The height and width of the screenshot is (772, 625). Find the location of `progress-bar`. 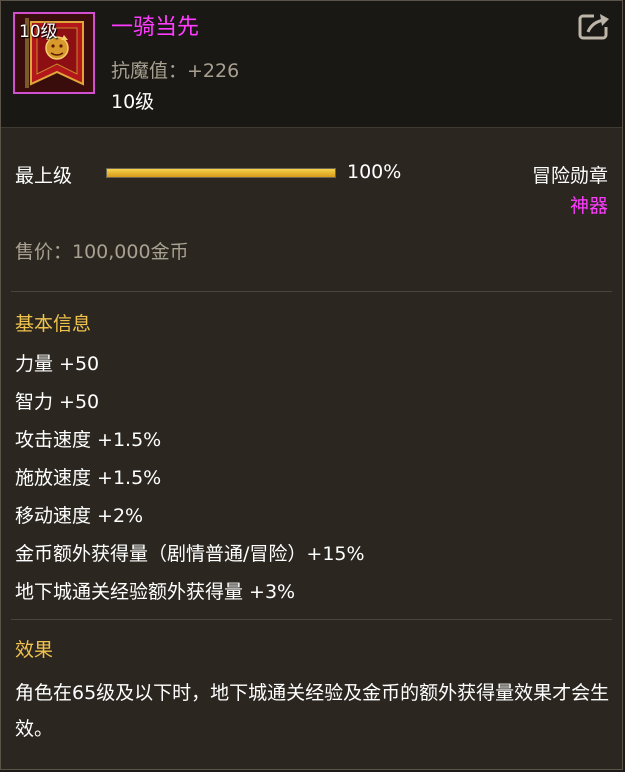

progress-bar is located at coordinates (221, 173).